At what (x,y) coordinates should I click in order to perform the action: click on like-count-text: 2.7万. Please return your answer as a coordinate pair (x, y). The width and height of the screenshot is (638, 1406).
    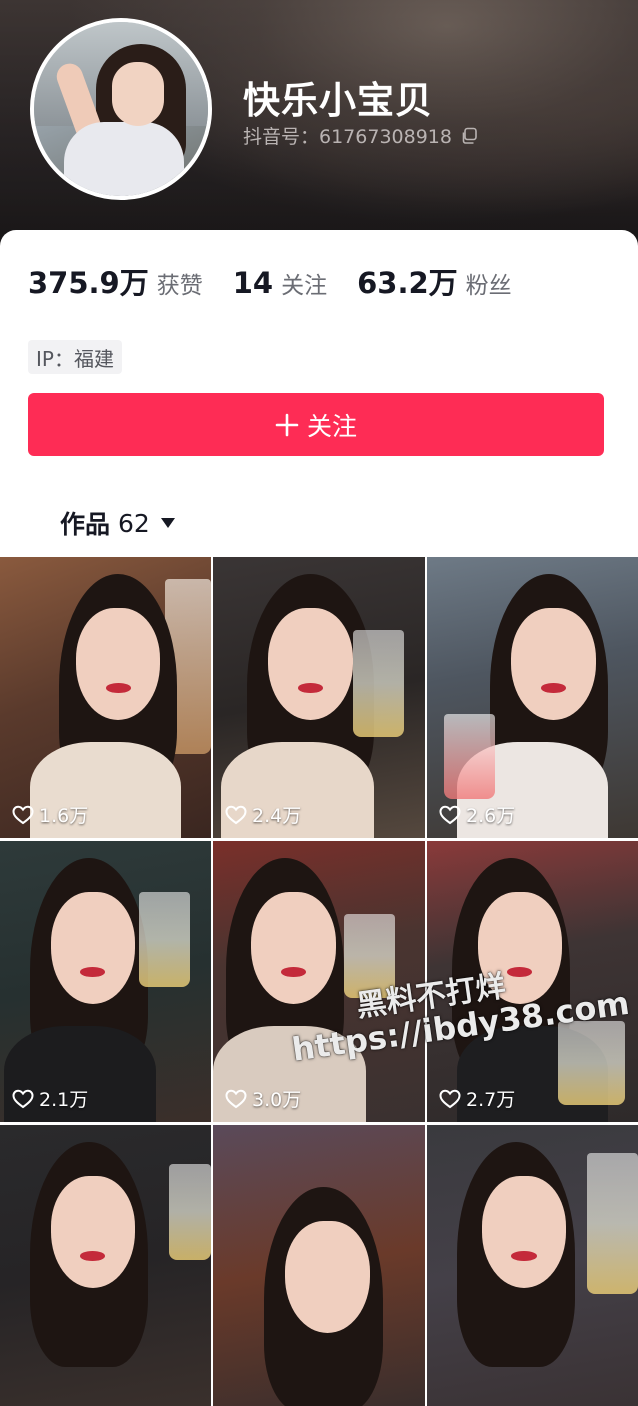
    Looking at the image, I should click on (491, 1100).